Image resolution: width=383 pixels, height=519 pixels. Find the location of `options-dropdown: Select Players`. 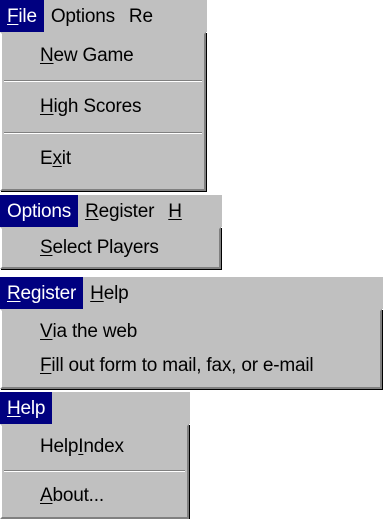

options-dropdown: Select Players is located at coordinates (110, 248).